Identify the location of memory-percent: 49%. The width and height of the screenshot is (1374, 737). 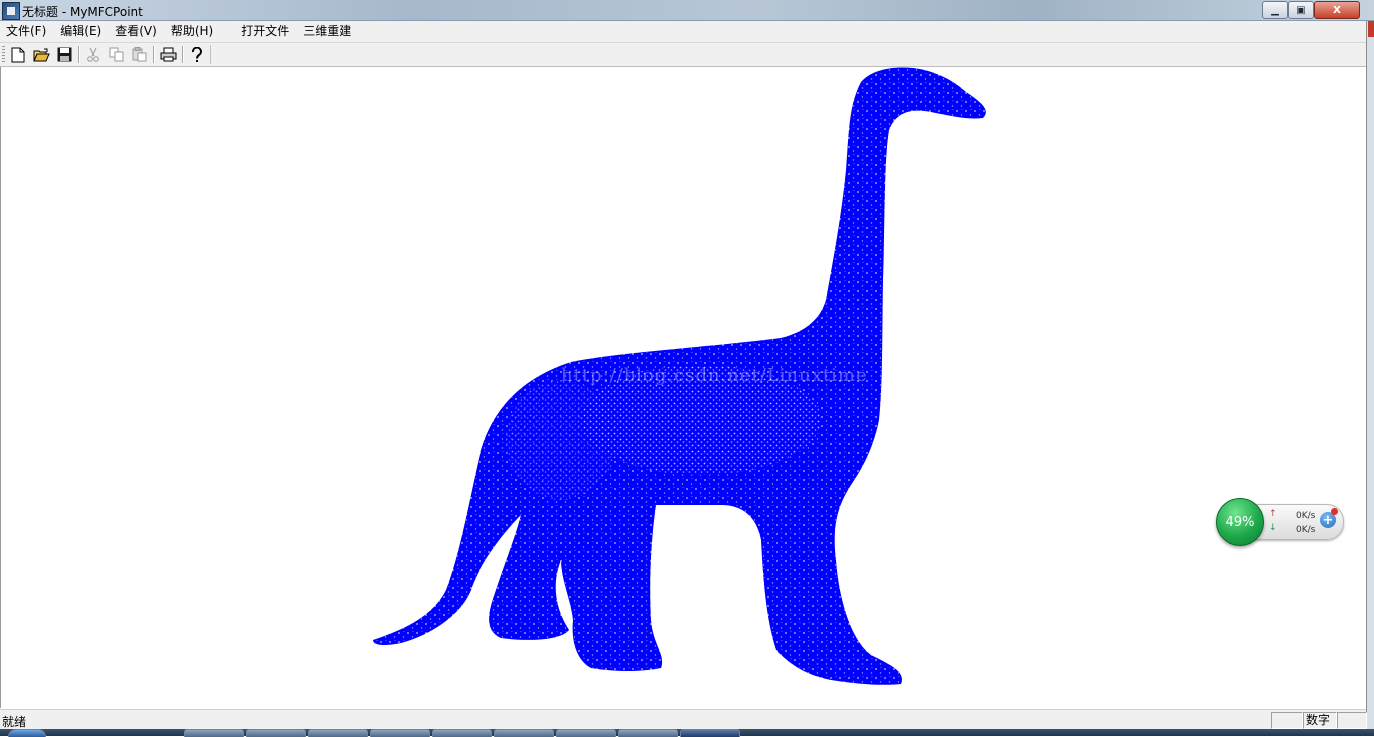
(1240, 522).